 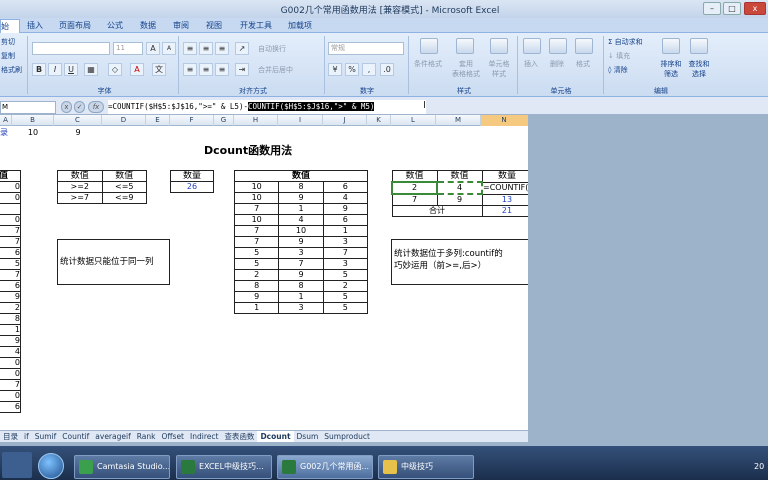 I want to click on column-header: L, so click(x=413, y=120).